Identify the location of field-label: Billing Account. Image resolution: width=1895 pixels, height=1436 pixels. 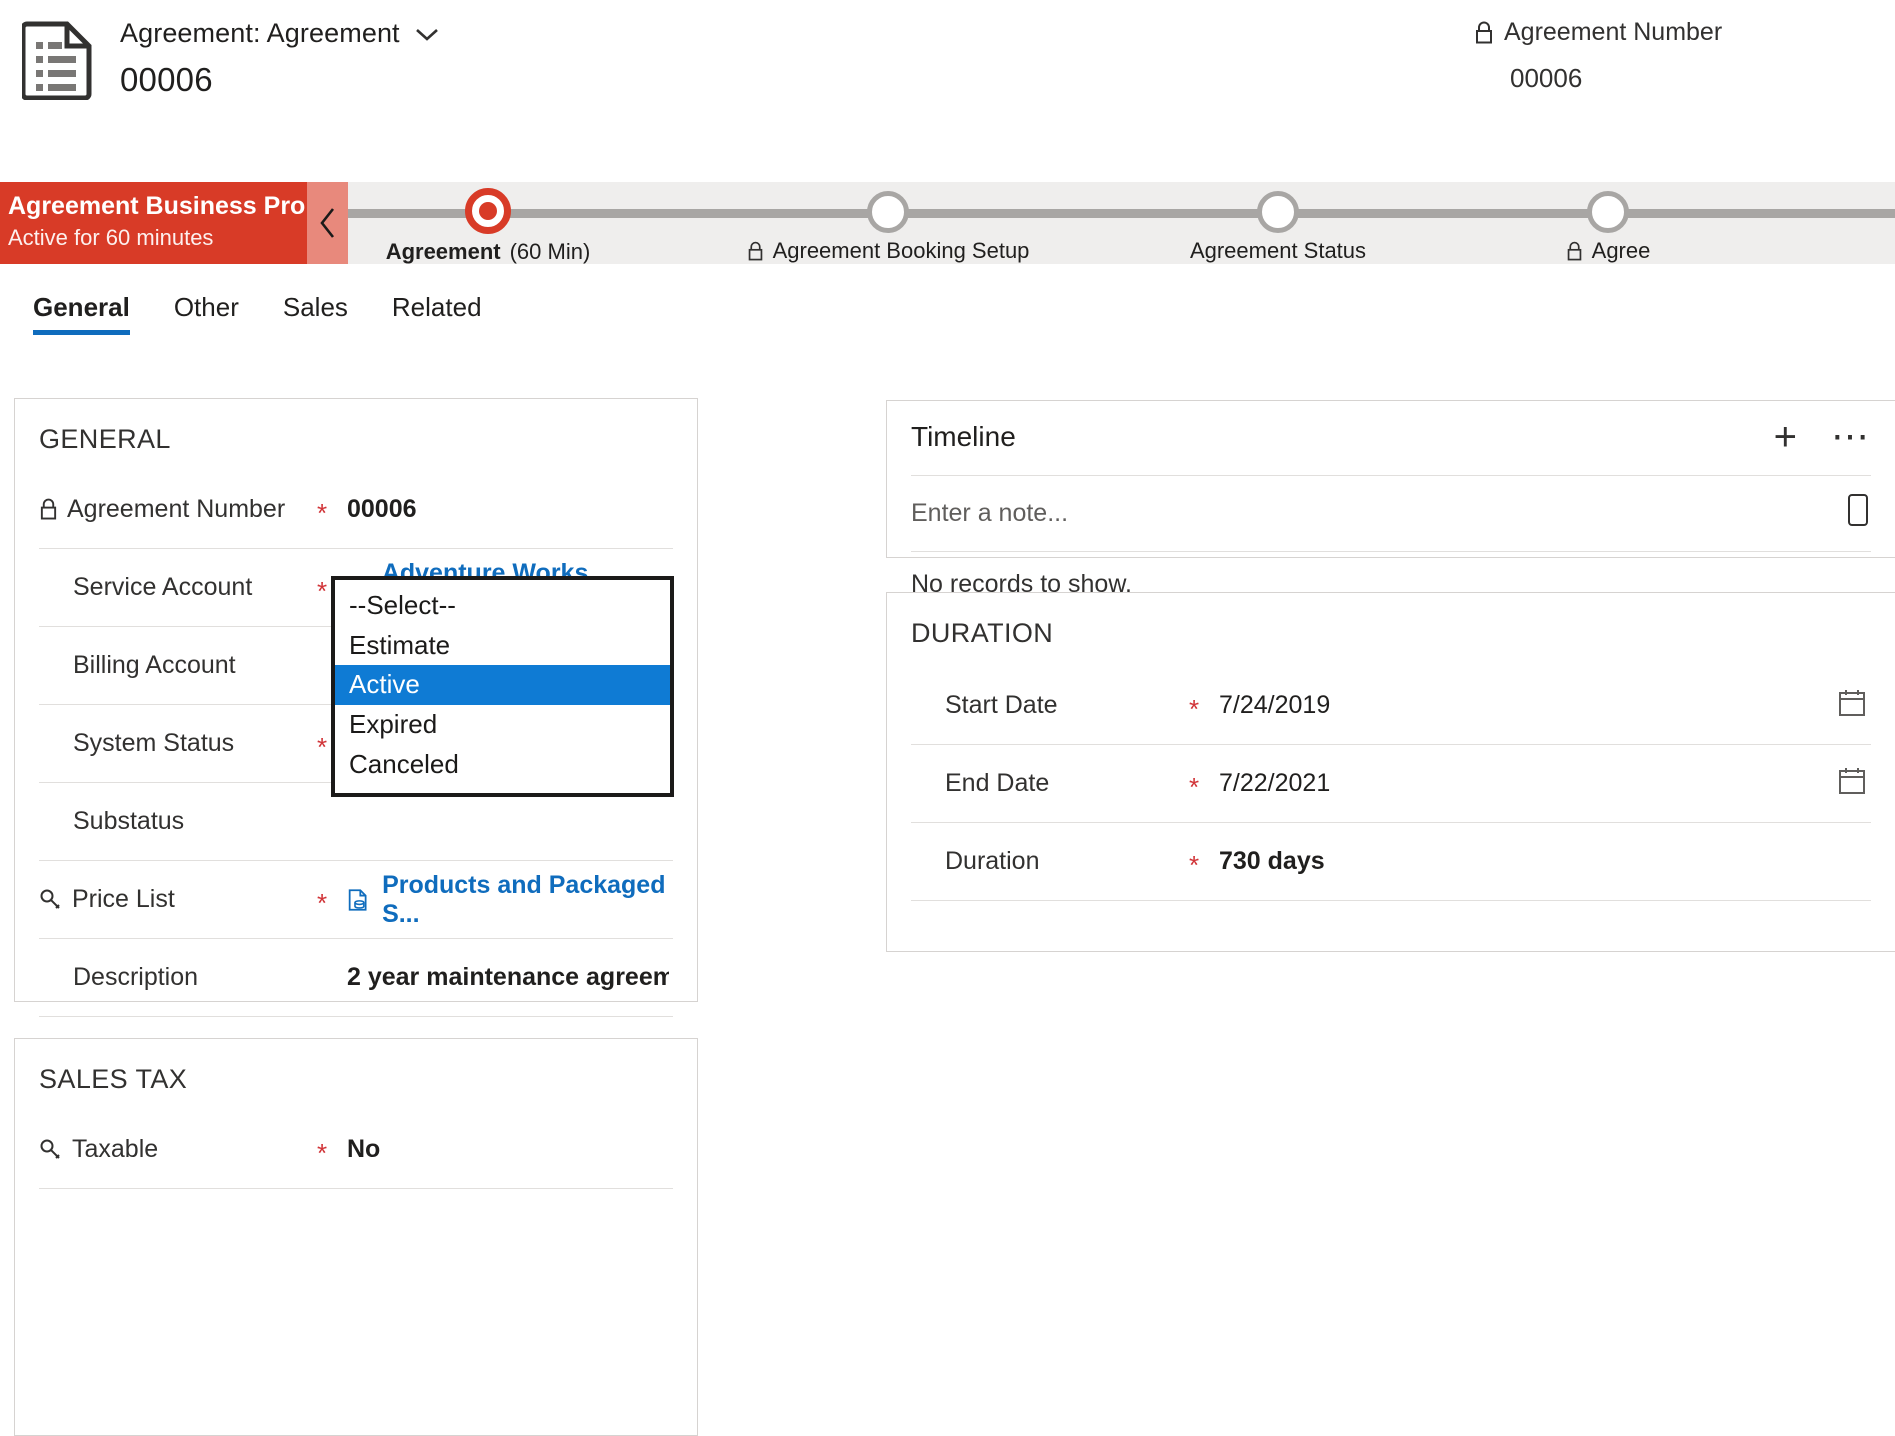
(154, 665).